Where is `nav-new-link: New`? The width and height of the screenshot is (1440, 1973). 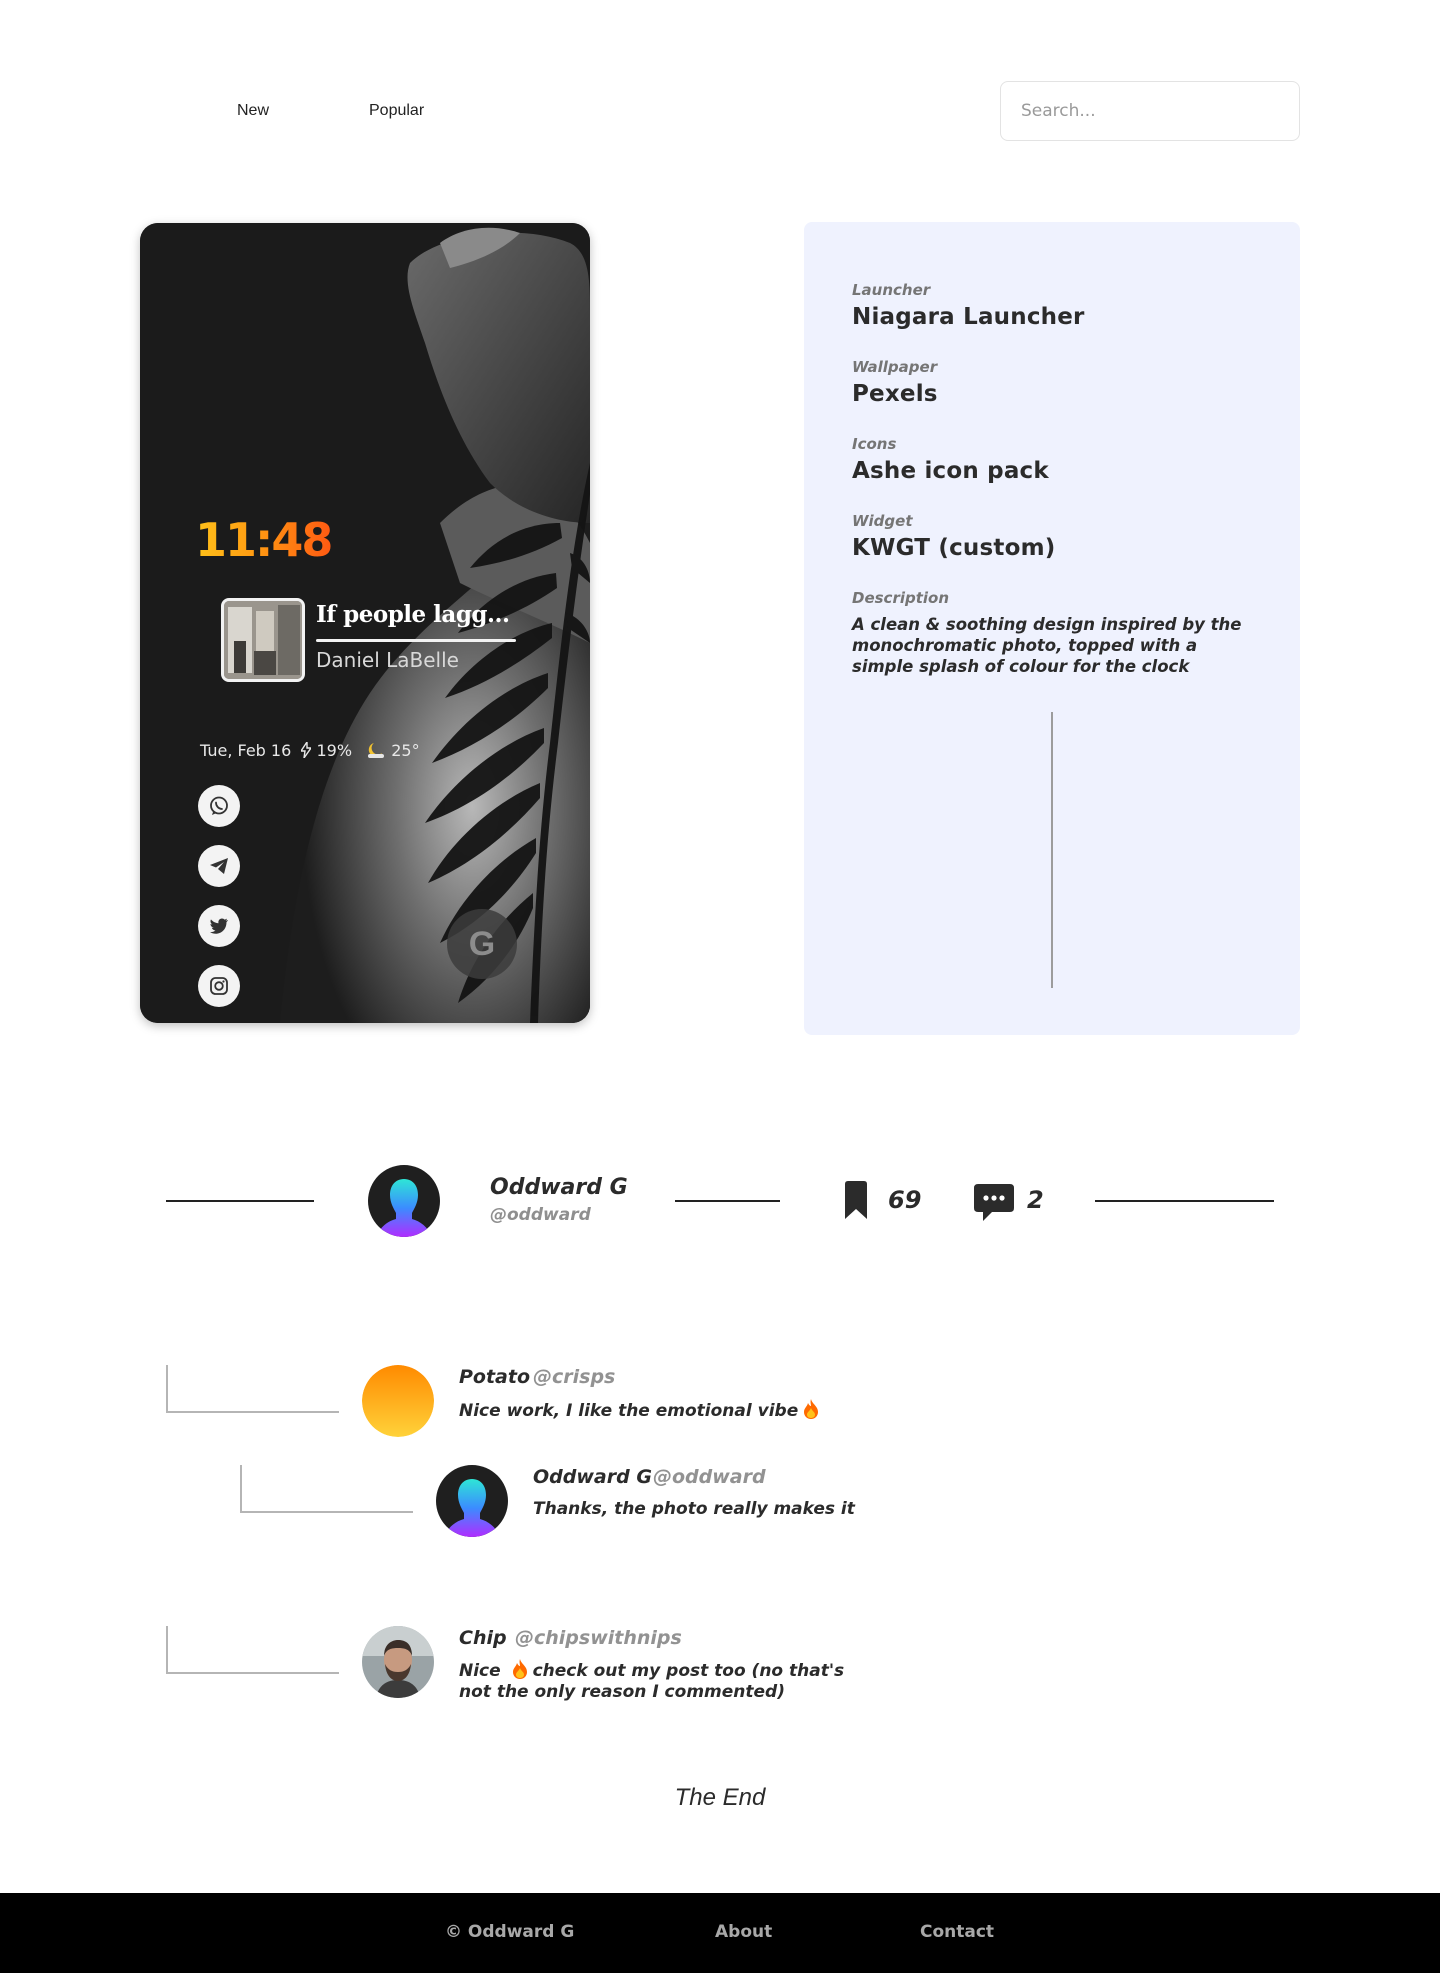 nav-new-link: New is located at coordinates (253, 111).